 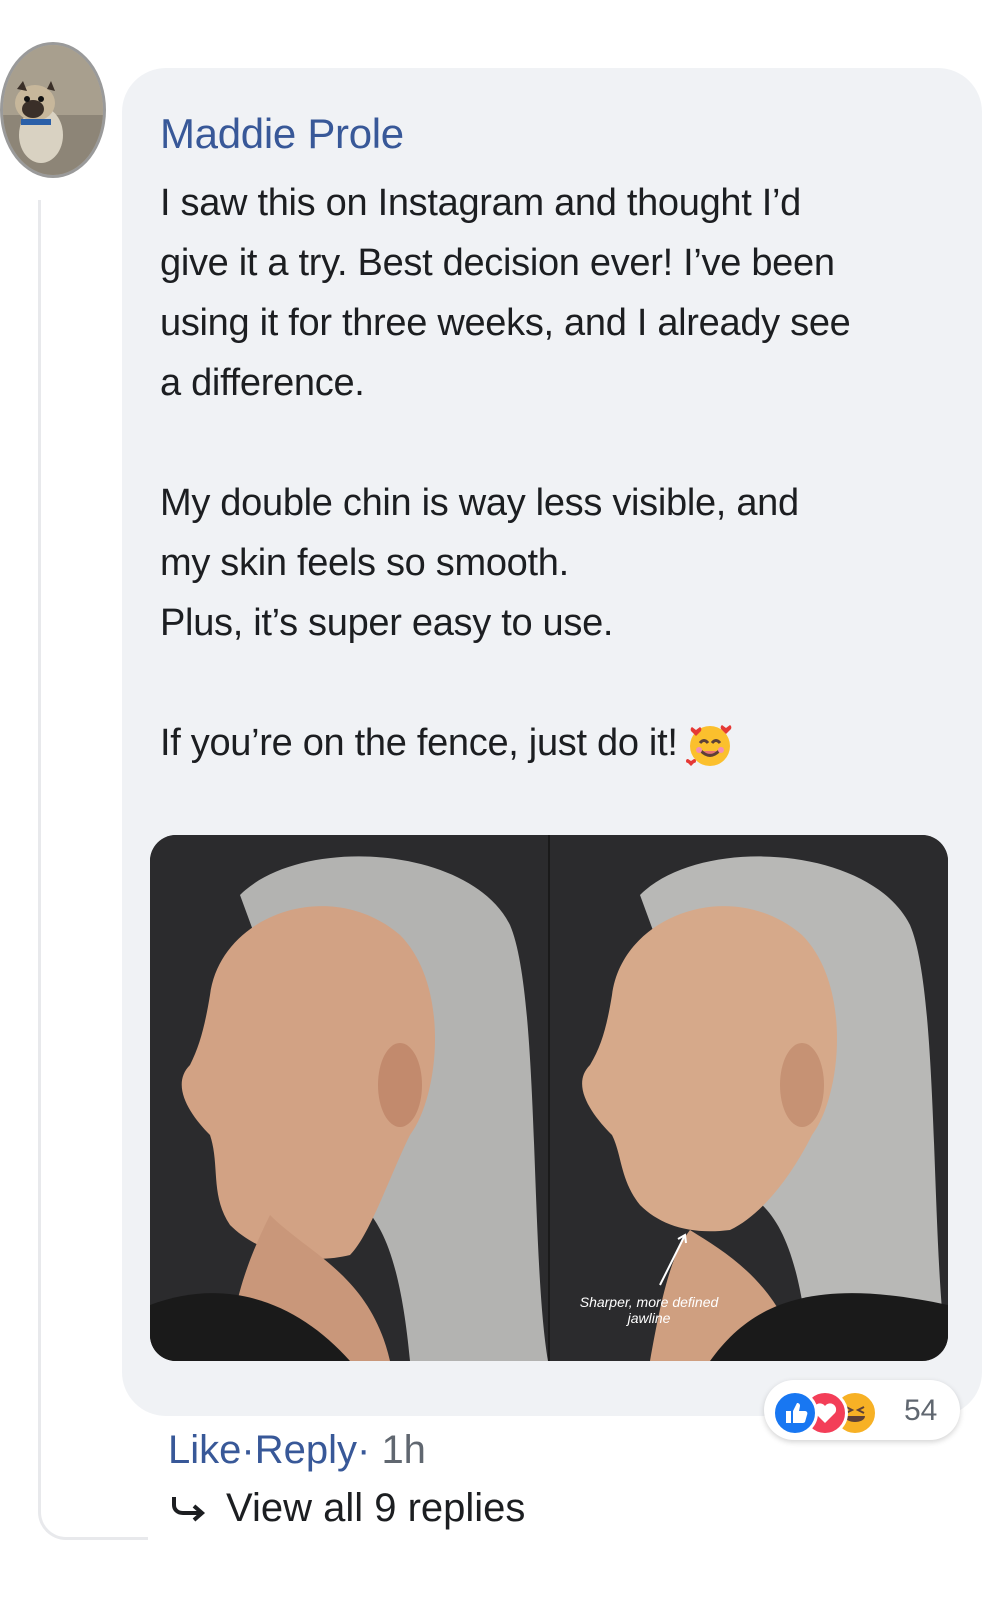 I want to click on photo-caption-line: Sharper, more defined, so click(x=649, y=1302).